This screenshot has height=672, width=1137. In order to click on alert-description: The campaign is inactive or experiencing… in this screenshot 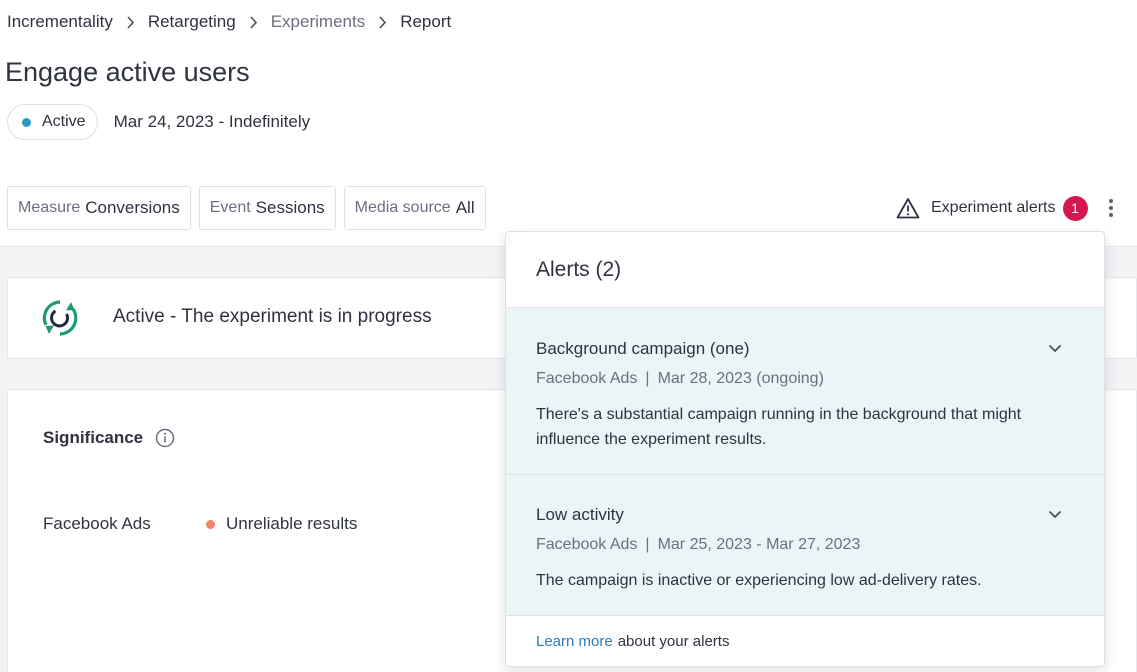, I will do `click(759, 580)`.